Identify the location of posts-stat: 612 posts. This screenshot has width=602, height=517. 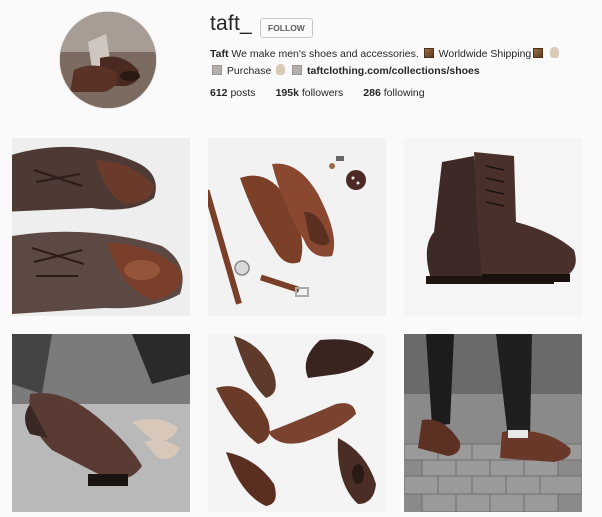
(233, 93).